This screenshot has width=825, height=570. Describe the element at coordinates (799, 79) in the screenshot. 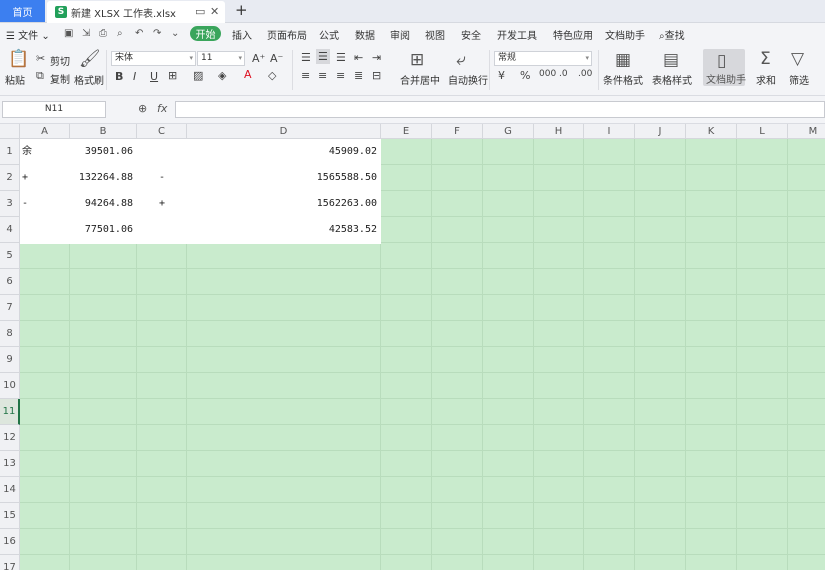

I see `filter-button: 筛选` at that location.